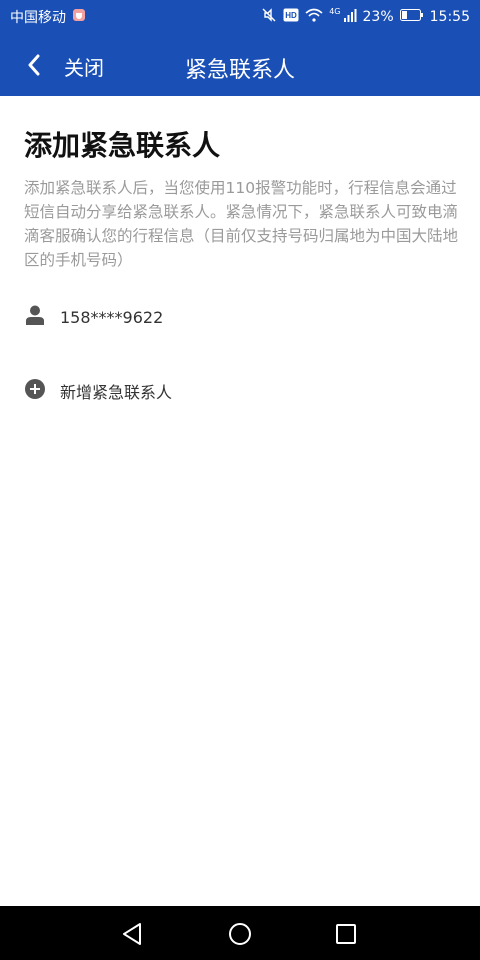 This screenshot has height=960, width=480. I want to click on header-title: 紧急联系人, so click(239, 70).